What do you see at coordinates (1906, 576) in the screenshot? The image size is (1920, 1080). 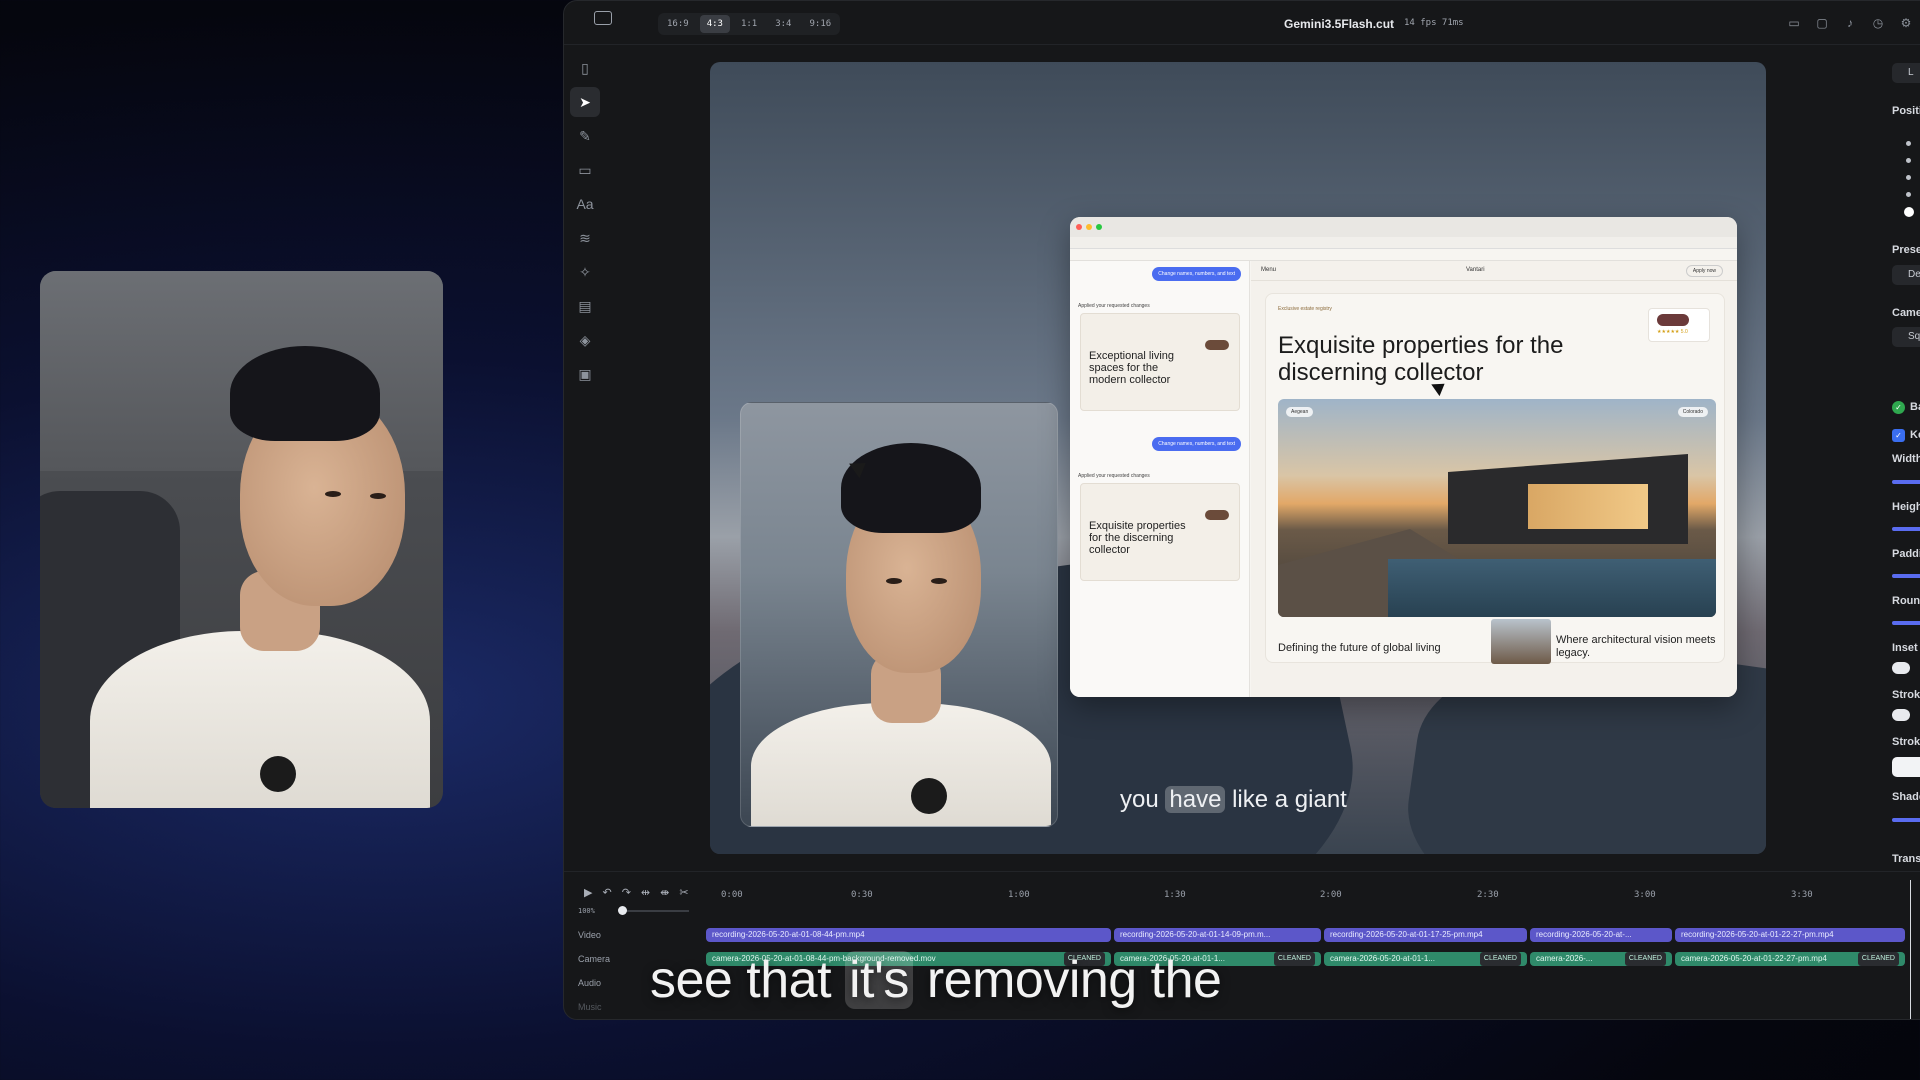 I see `padding-slider` at bounding box center [1906, 576].